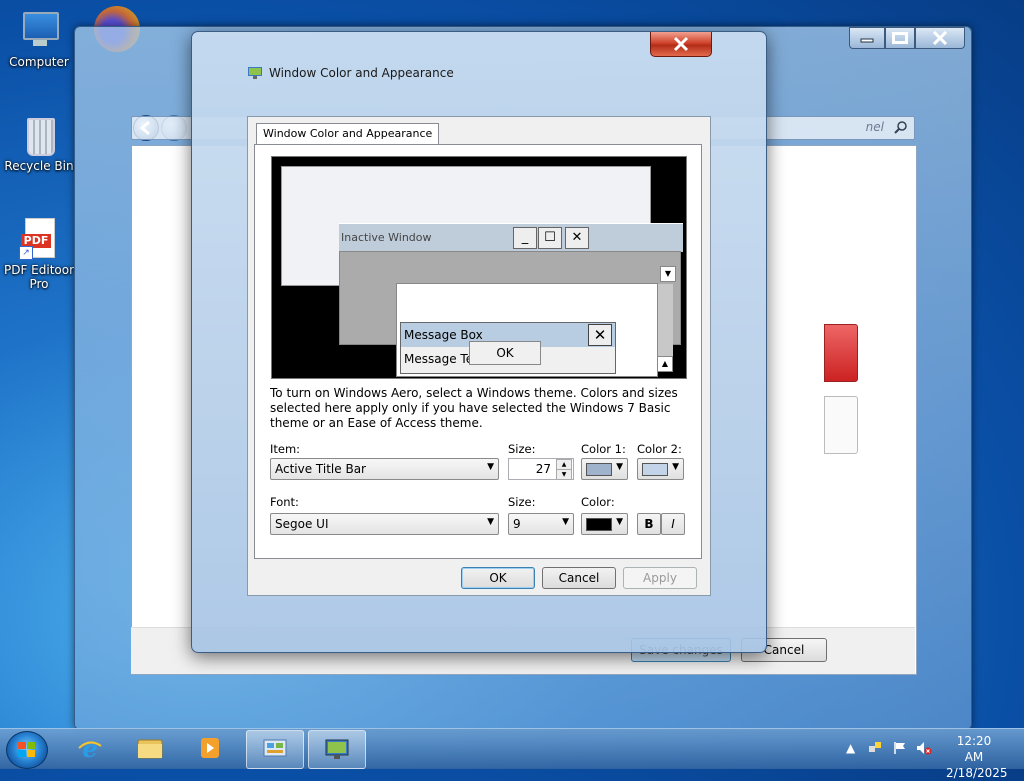 Image resolution: width=1024 pixels, height=781 pixels. Describe the element at coordinates (841, 353) in the screenshot. I see `color-swatch-red` at that location.